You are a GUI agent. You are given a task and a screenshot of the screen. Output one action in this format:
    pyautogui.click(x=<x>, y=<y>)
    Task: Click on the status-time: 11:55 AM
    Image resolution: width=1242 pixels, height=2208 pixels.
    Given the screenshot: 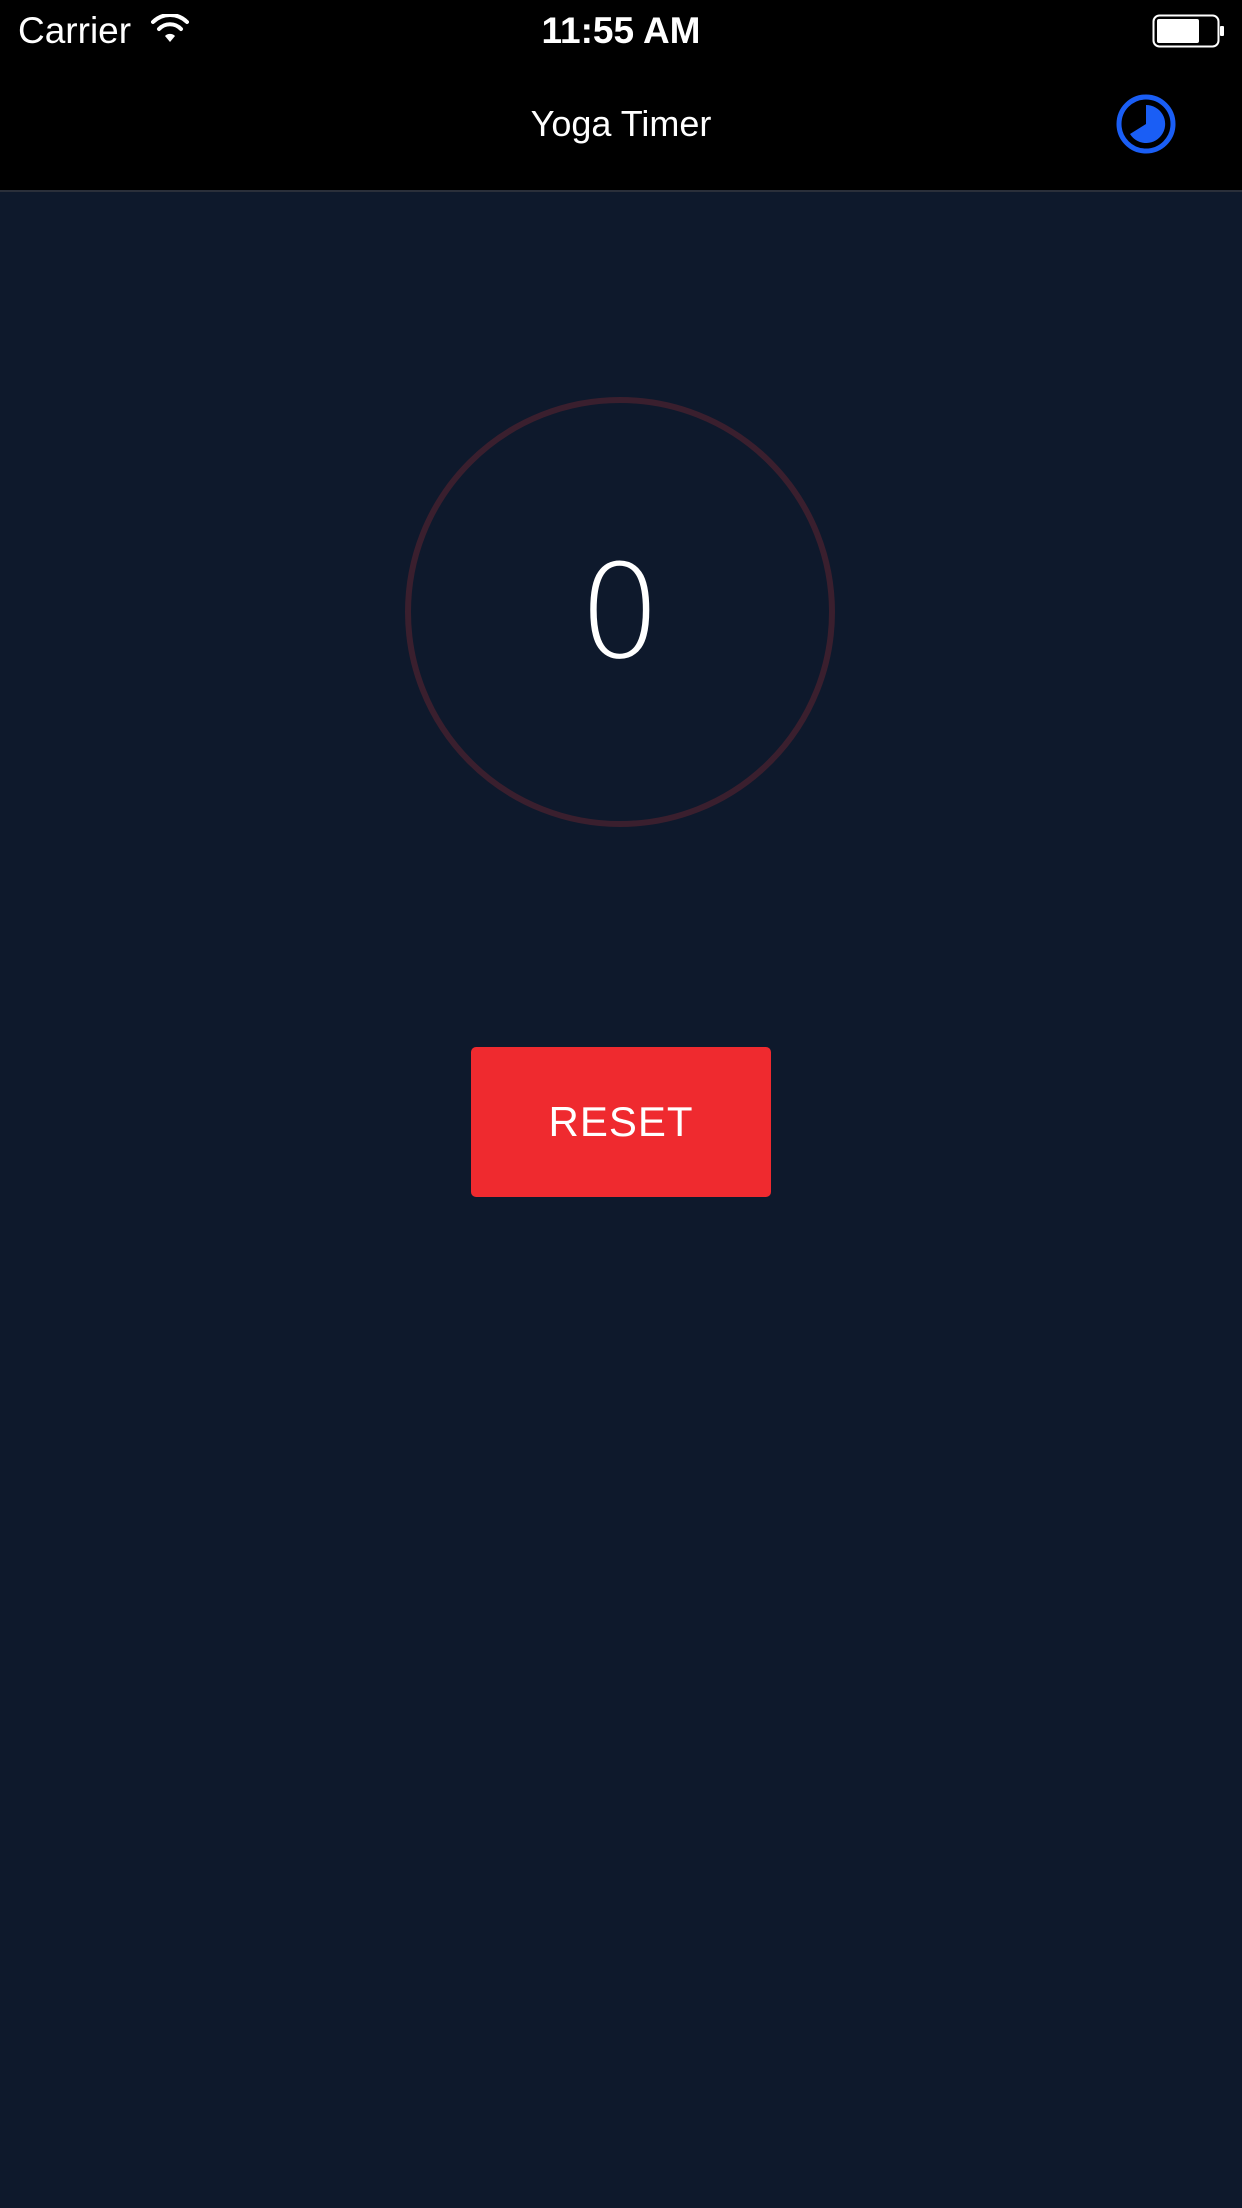 What is the action you would take?
    pyautogui.click(x=621, y=30)
    